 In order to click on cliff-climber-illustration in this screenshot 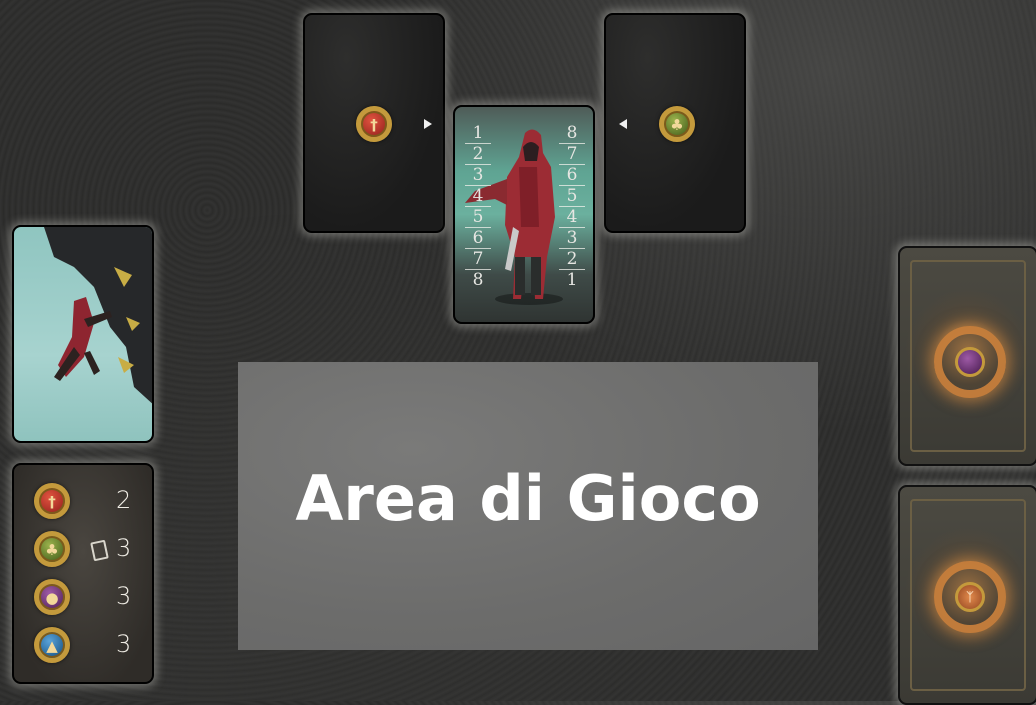, I will do `click(98, 315)`.